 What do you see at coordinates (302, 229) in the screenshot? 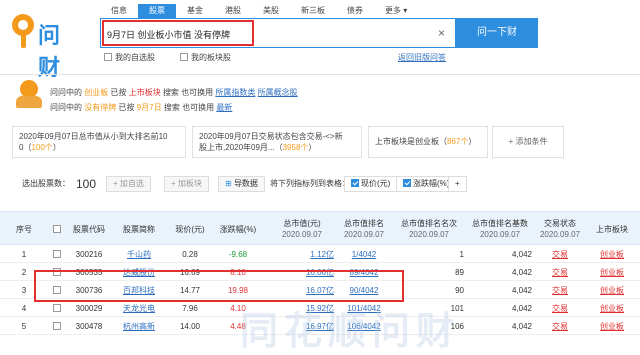
I see `col-mcap: 总市值(元) 2020.09.07` at bounding box center [302, 229].